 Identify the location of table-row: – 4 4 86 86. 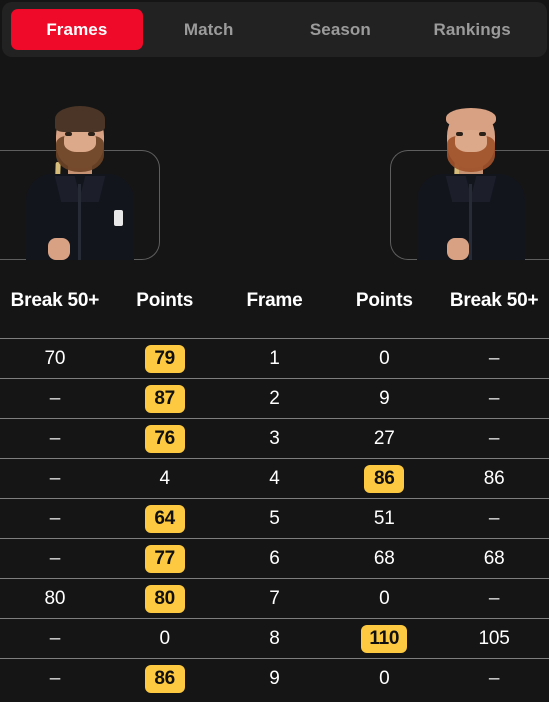
(274, 478).